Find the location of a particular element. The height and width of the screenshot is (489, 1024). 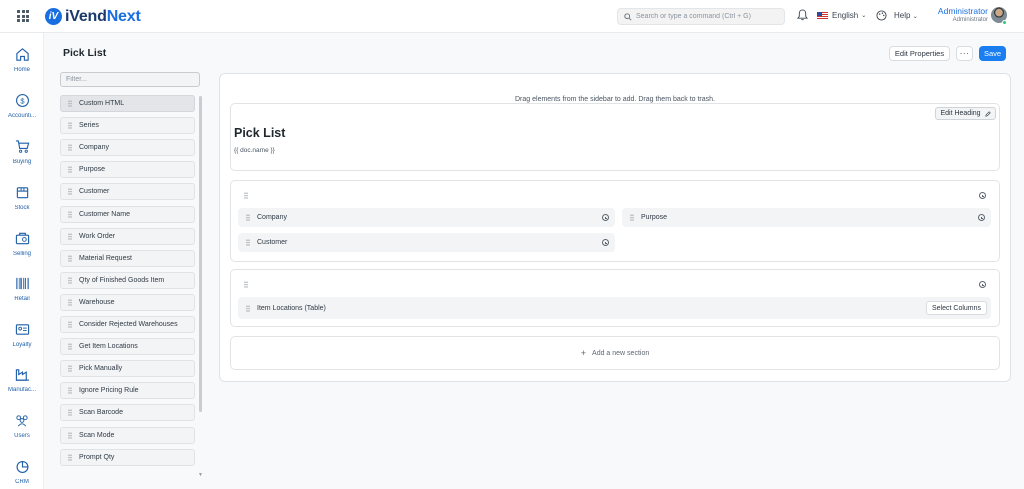

save-button: Save is located at coordinates (992, 53).